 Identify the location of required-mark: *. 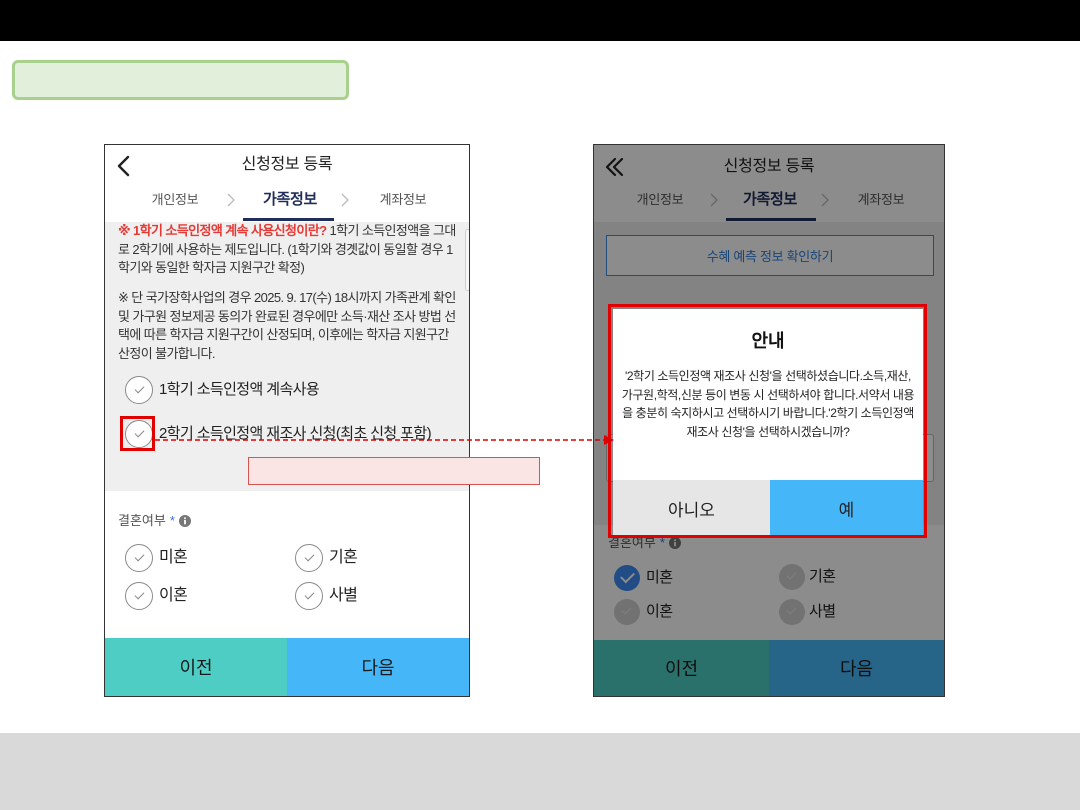
(172, 520).